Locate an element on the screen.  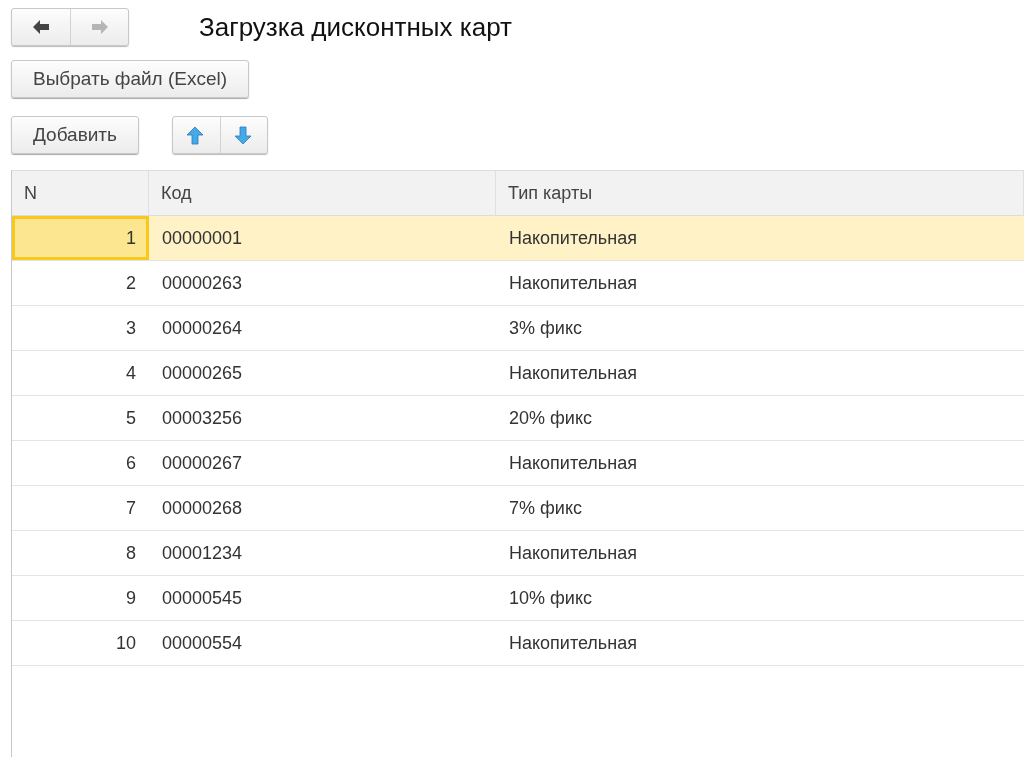
table-row: 7 00000268 7% фикс is located at coordinates (518, 508).